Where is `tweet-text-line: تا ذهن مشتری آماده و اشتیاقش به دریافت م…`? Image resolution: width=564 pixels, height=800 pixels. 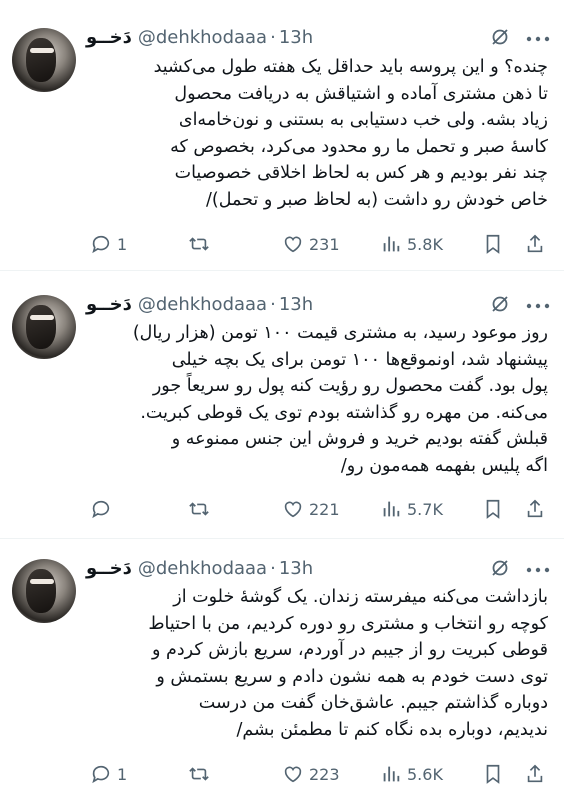 tweet-text-line: تا ذهن مشتری آماده و اشتیاقش به دریافت م… is located at coordinates (361, 93).